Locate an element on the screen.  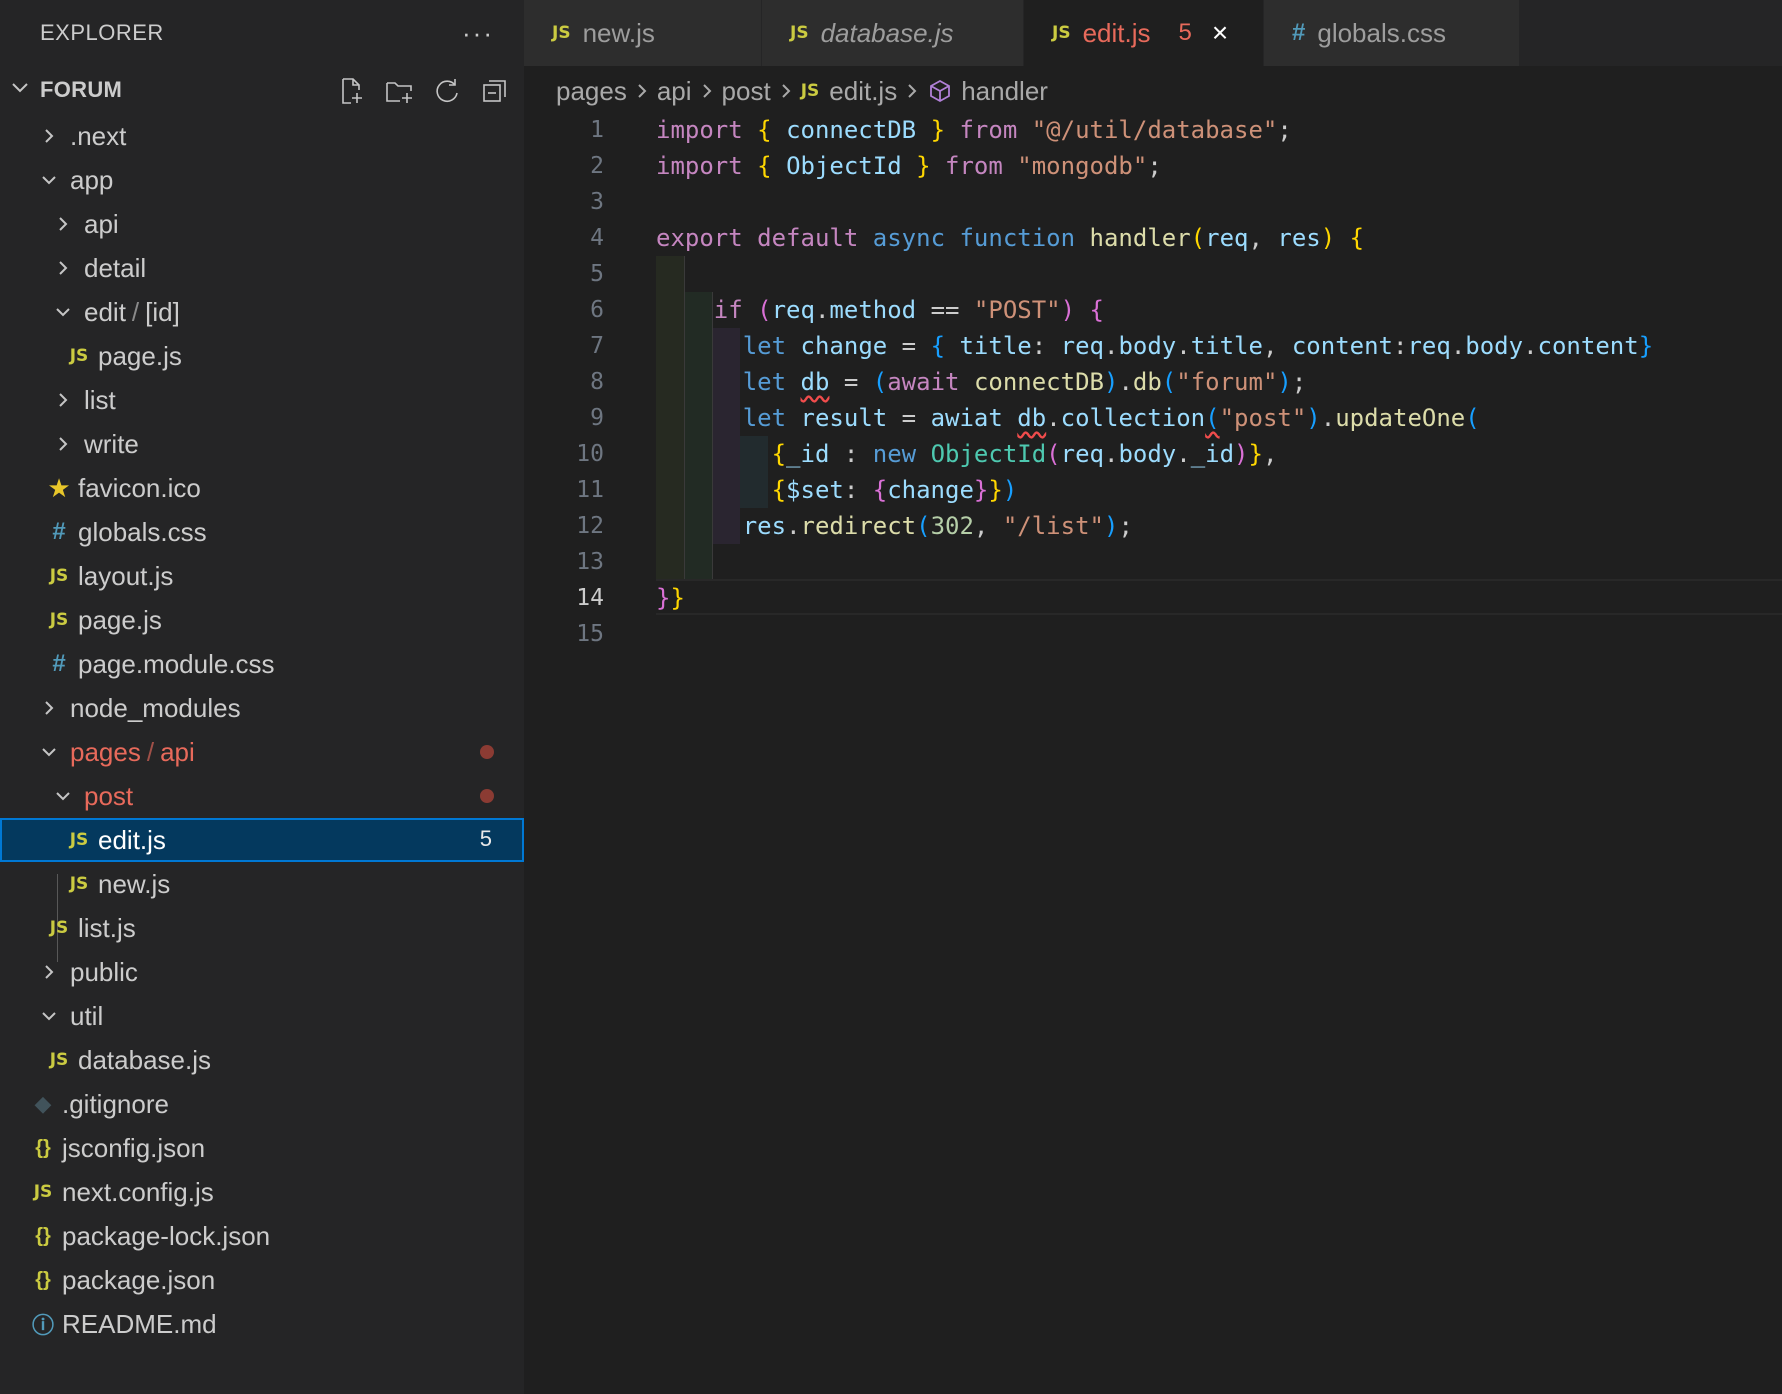
tree-item-label: app is located at coordinates (92, 179).